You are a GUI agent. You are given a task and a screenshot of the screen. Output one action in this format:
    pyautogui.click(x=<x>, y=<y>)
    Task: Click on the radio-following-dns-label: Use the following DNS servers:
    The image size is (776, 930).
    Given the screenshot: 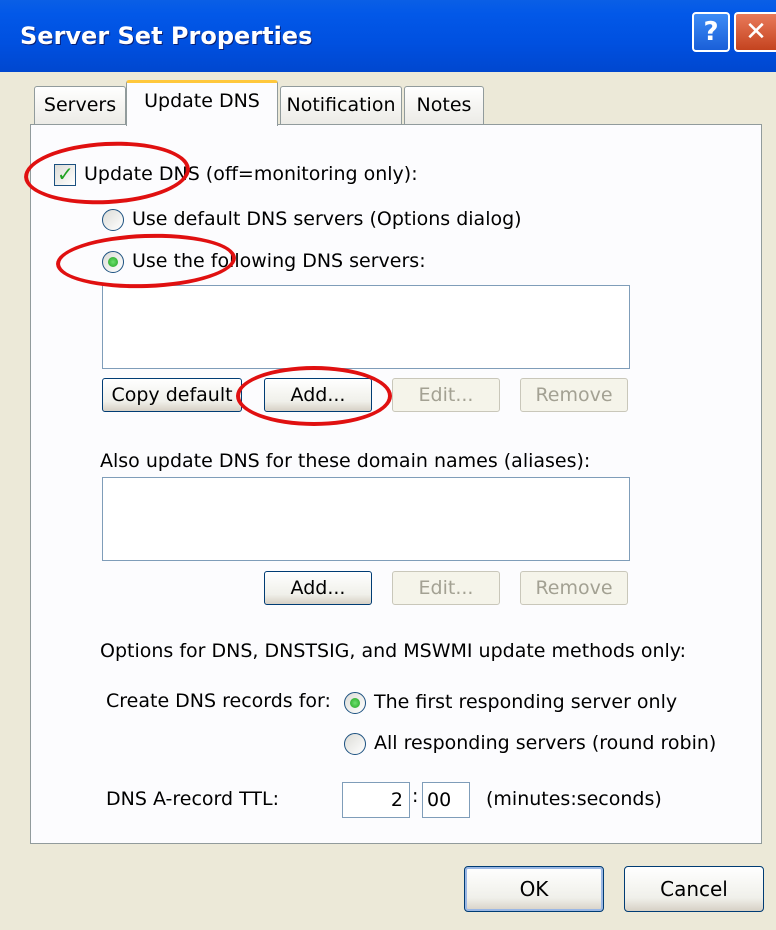 What is the action you would take?
    pyautogui.click(x=279, y=261)
    